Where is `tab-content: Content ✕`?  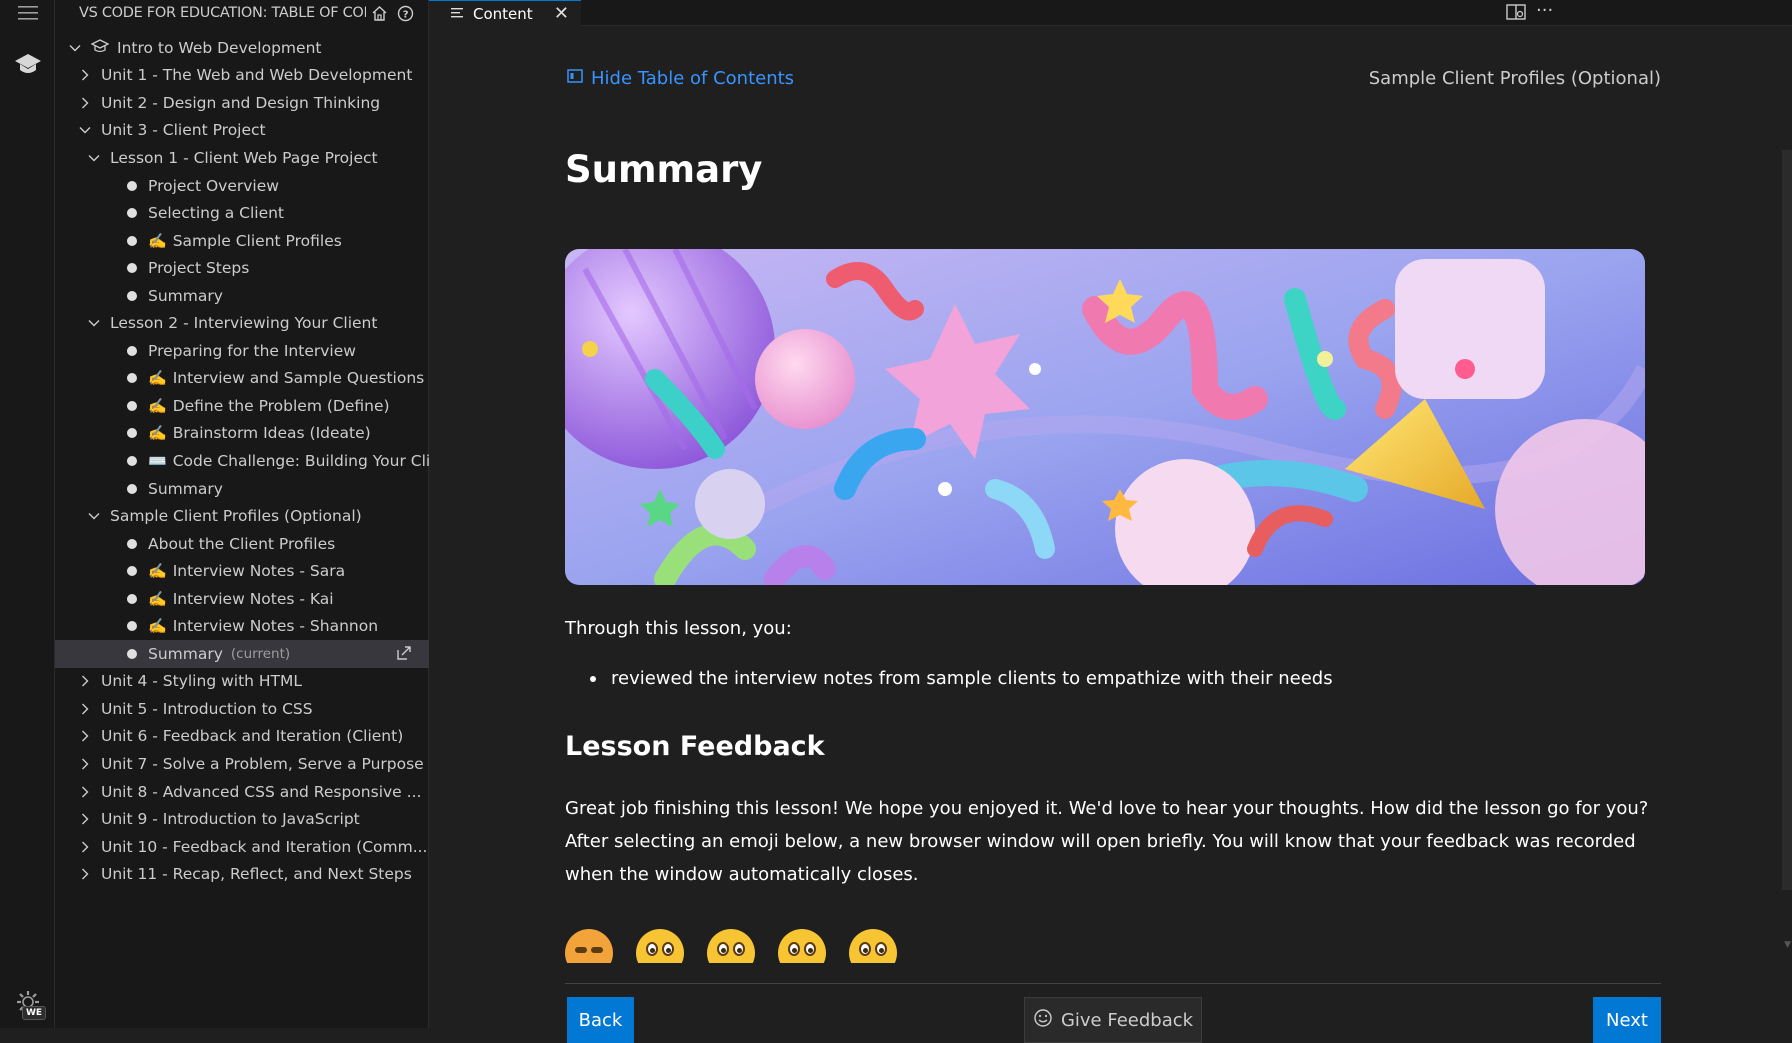 tab-content: Content ✕ is located at coordinates (505, 13).